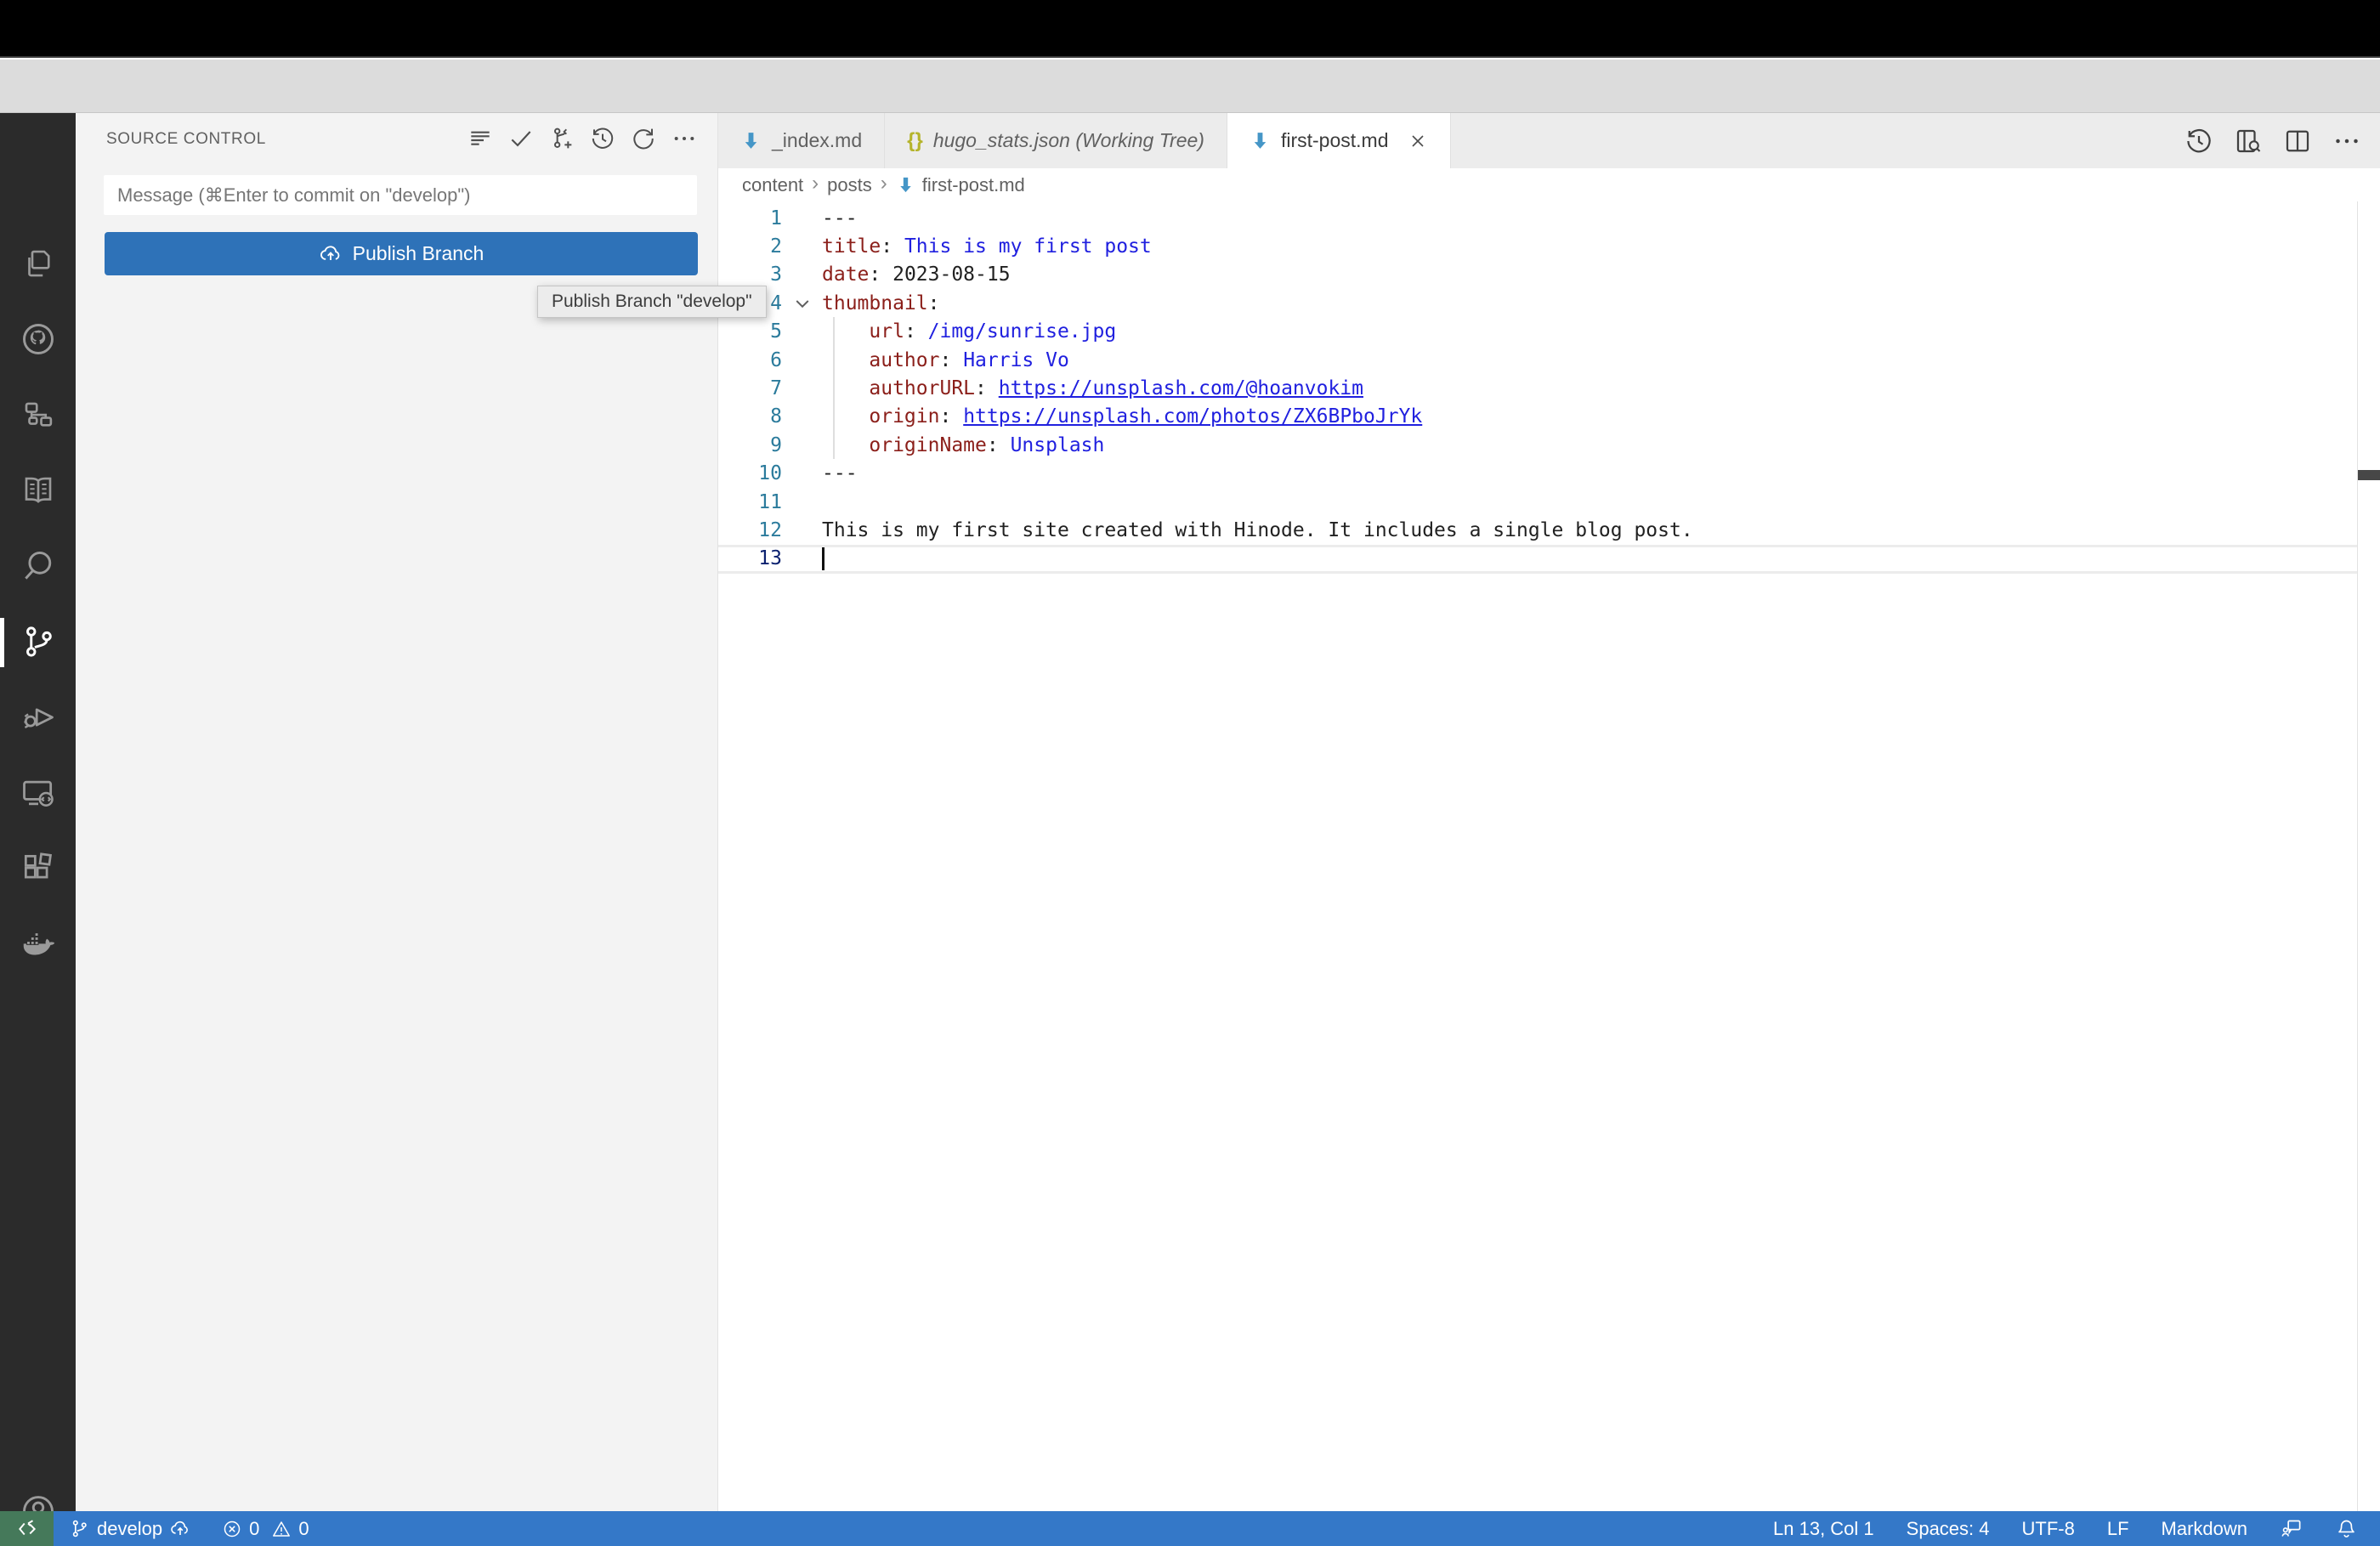  Describe the element at coordinates (1549, 218) in the screenshot. I see `code-line: 1 ---` at that location.